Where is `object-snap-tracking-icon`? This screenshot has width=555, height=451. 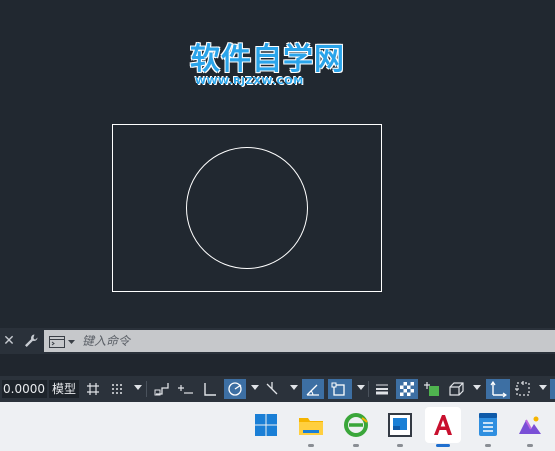 object-snap-tracking-icon is located at coordinates (313, 389).